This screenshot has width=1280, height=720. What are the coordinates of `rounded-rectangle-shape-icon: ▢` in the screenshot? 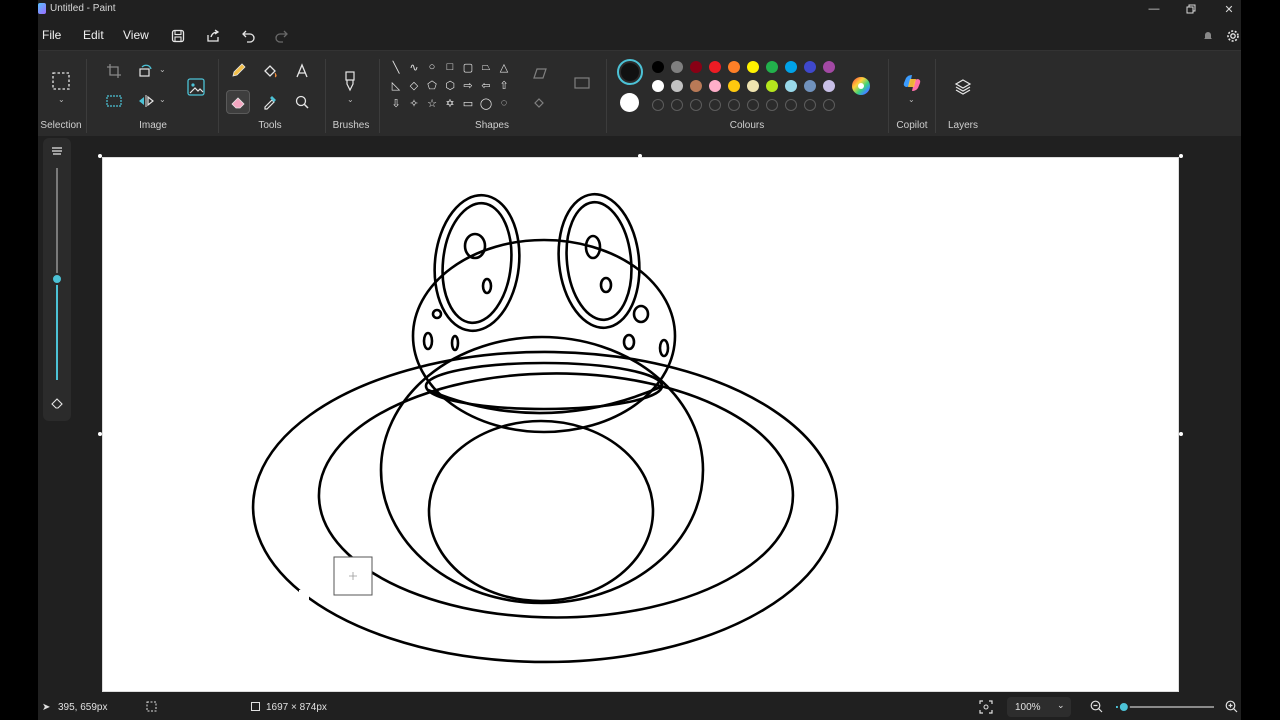 It's located at (468, 67).